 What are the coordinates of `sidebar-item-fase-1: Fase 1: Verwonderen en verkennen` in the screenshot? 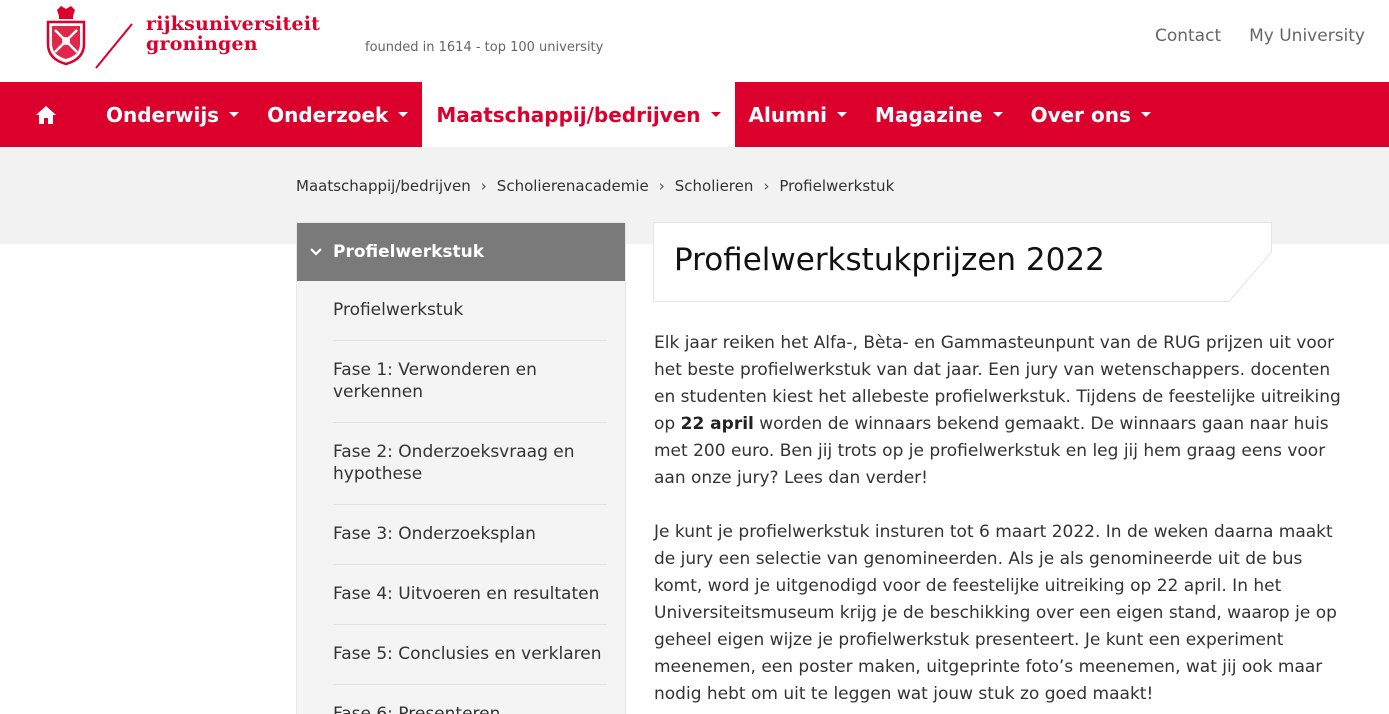 It's located at (470, 382).